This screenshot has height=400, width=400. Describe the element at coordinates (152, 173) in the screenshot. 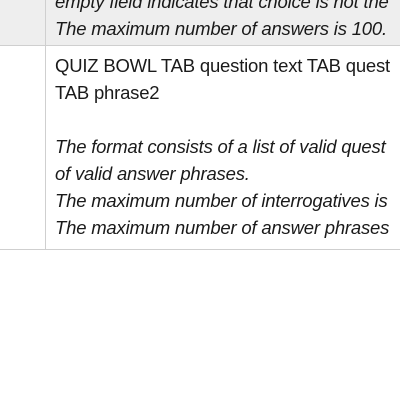

I see `description-line: of valid answer phrases.` at that location.